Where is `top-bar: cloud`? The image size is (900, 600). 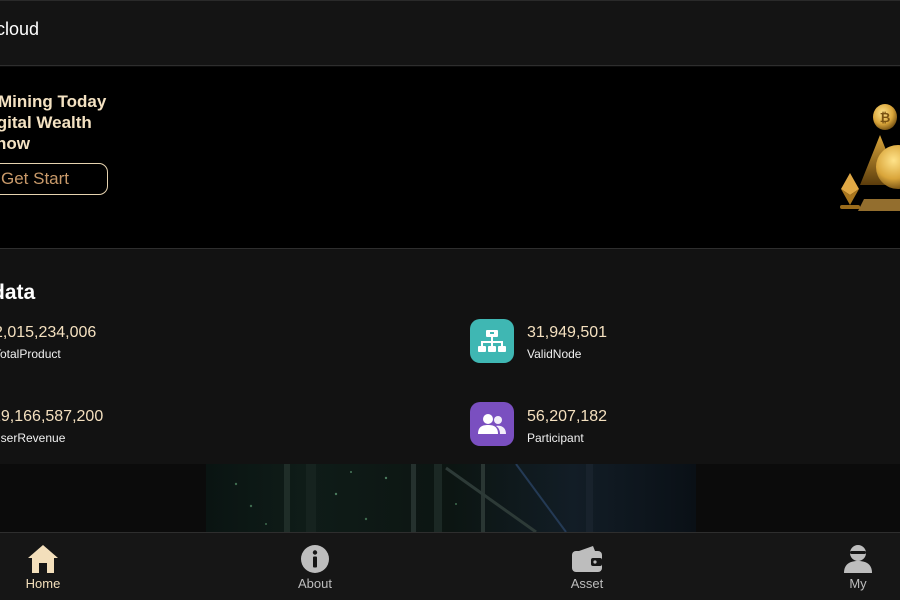
top-bar: cloud is located at coordinates (450, 33).